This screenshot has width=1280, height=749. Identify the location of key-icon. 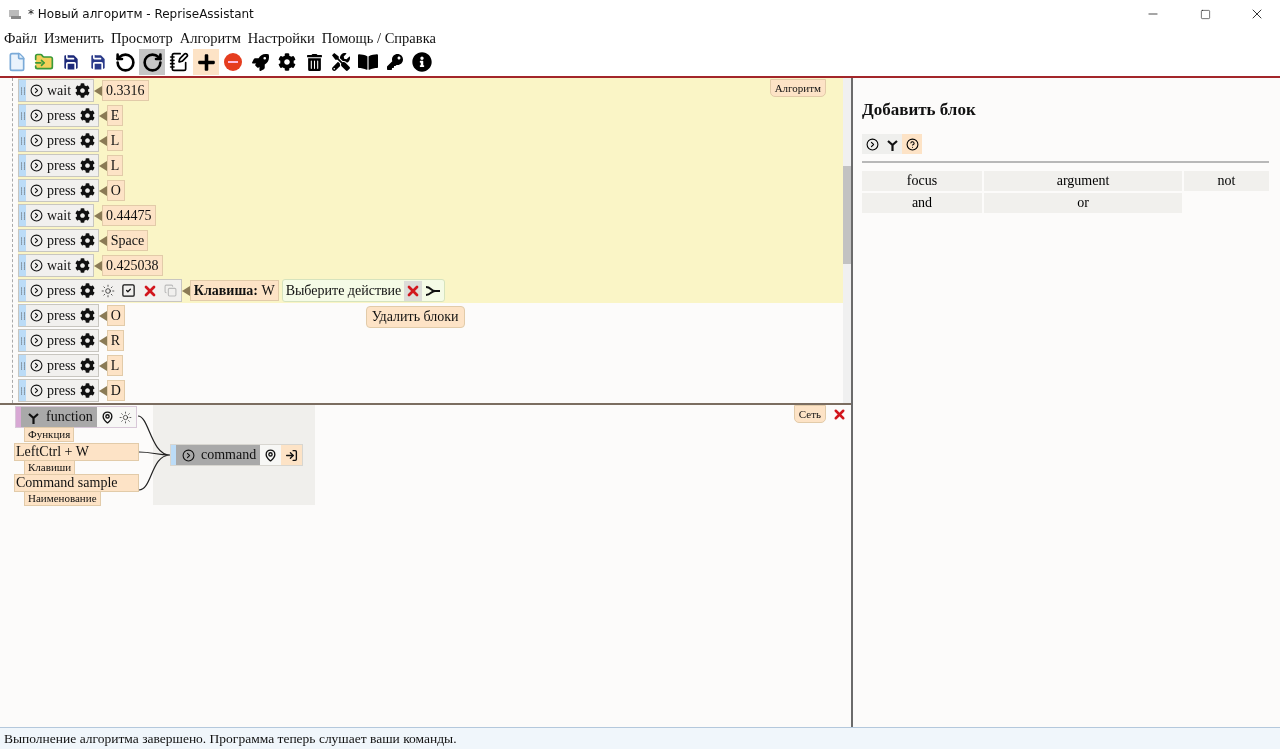
(395, 62).